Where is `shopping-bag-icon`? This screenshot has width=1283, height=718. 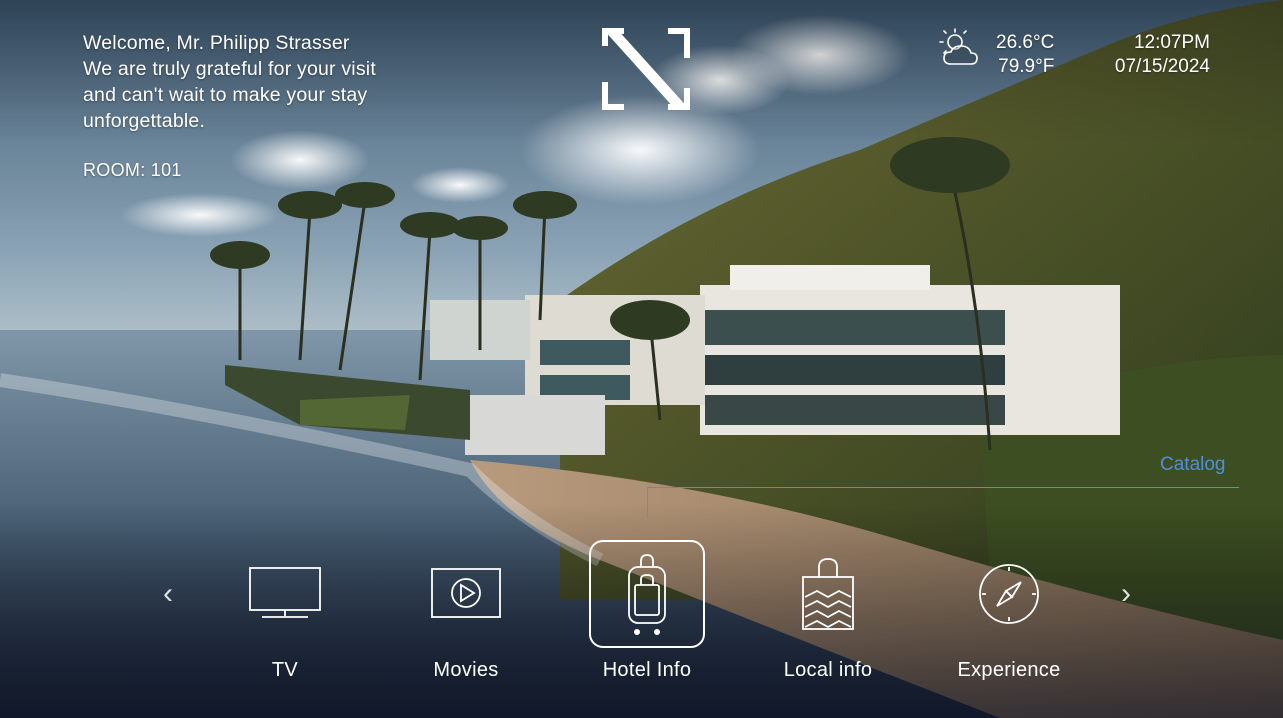 shopping-bag-icon is located at coordinates (828, 594).